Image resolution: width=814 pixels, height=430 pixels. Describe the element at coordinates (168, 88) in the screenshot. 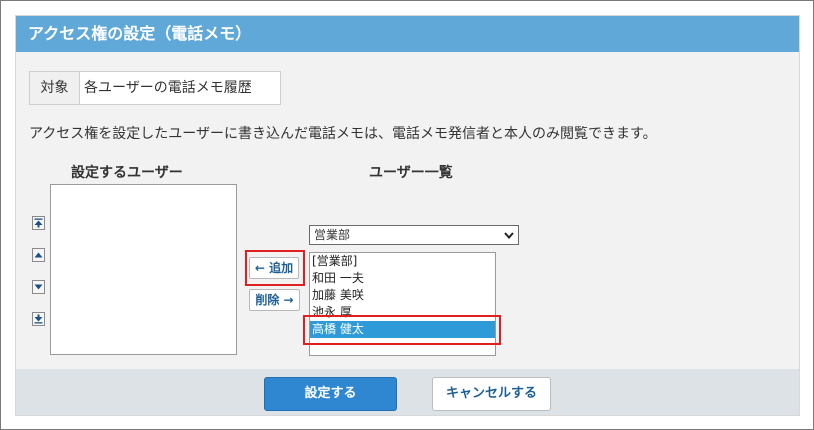

I see `target-value: 各ユーザーの電話メモ履歴` at that location.